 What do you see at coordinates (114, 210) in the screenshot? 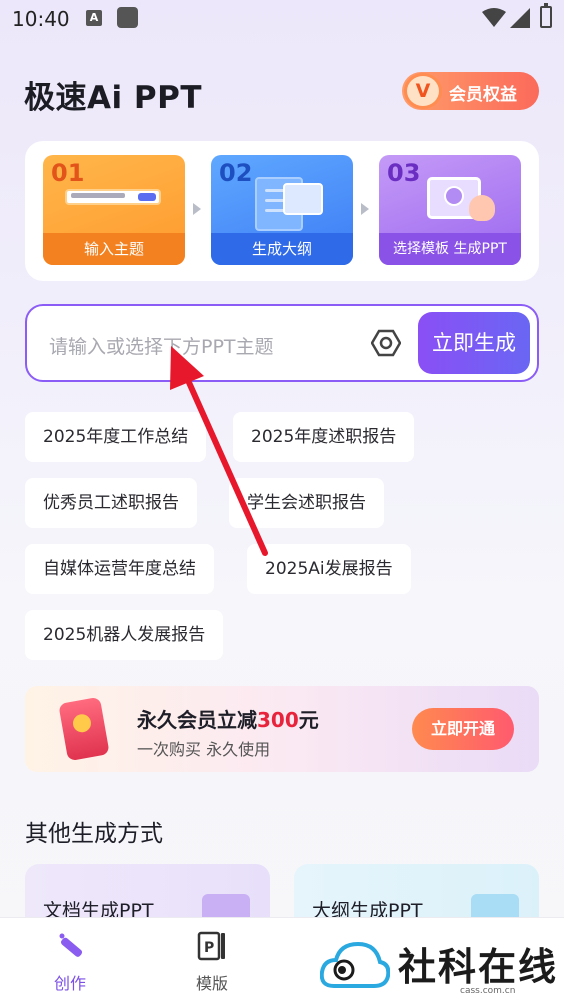
I see `step-input-topic: 01 输入主题` at bounding box center [114, 210].